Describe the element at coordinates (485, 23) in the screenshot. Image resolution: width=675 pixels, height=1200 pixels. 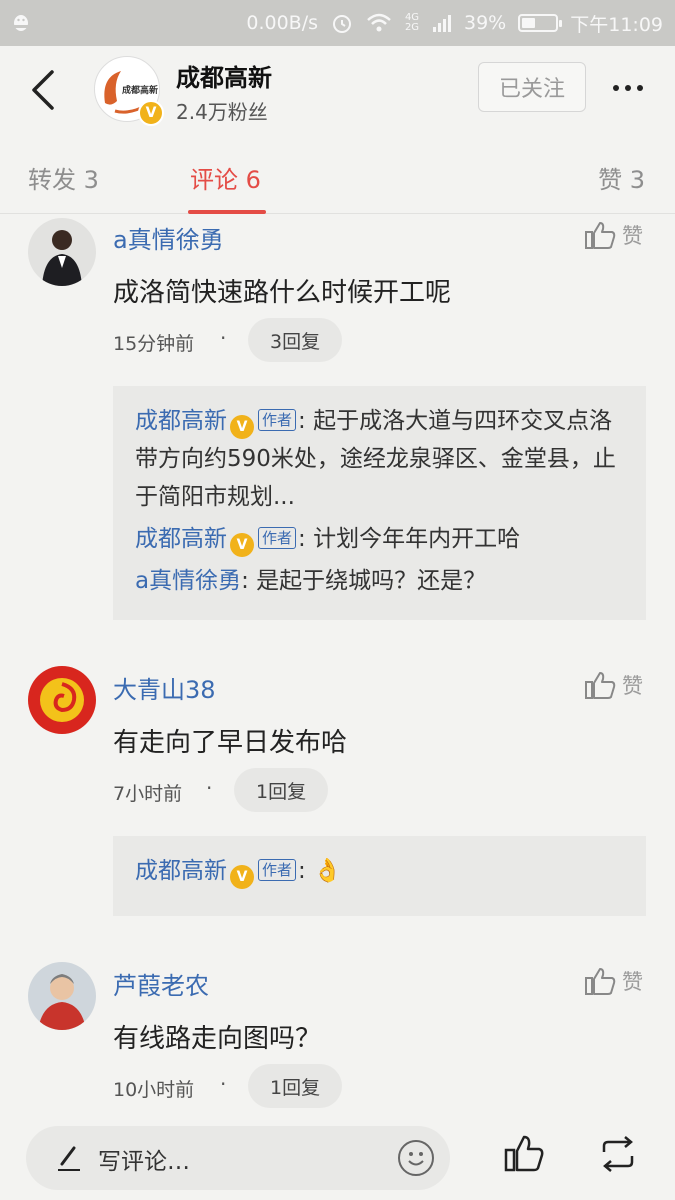
I see `battery-percent: 39%` at that location.